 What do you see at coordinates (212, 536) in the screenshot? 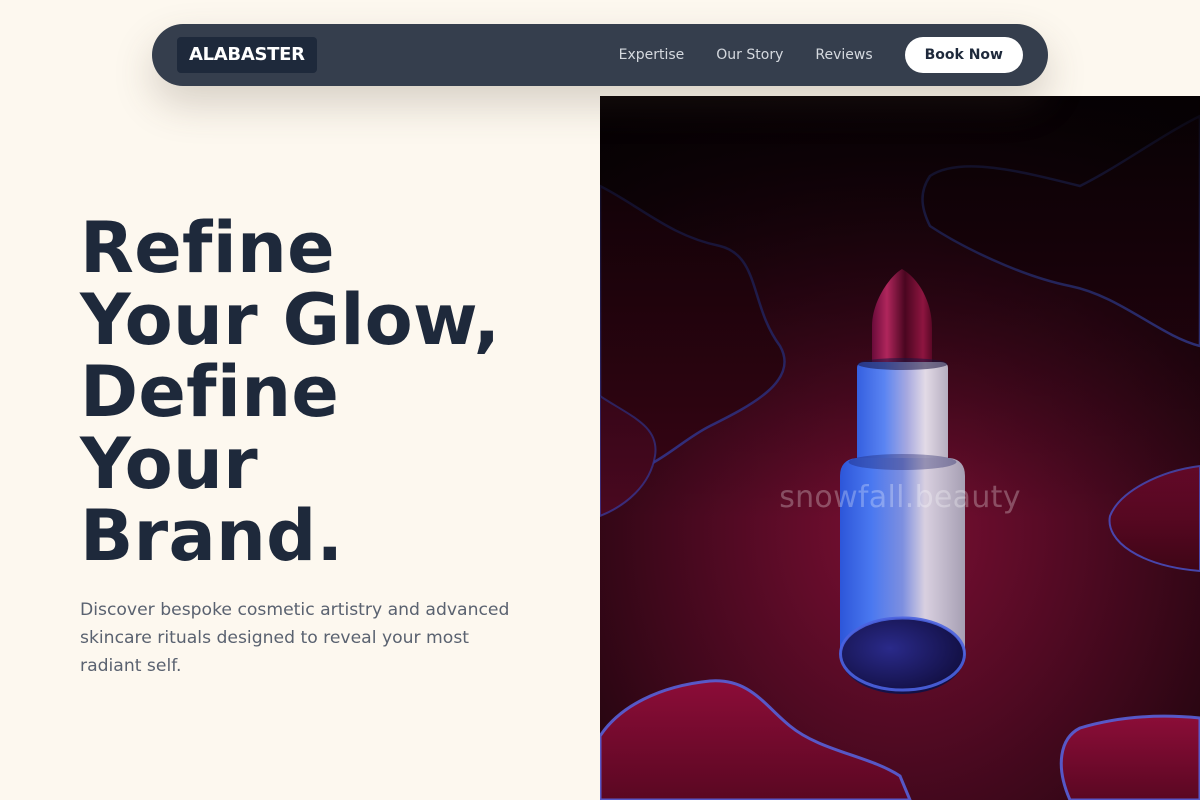
I see `hero-title-line: Brand.` at bounding box center [212, 536].